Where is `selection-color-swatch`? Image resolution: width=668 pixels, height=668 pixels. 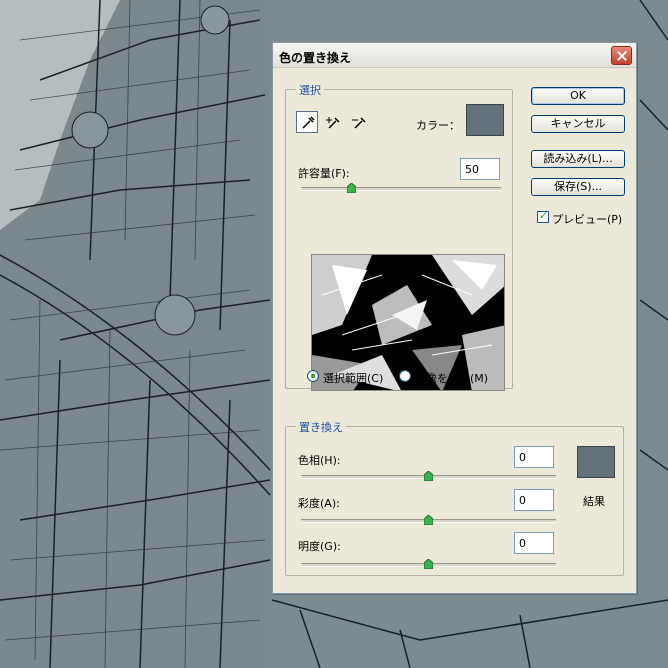 selection-color-swatch is located at coordinates (485, 120).